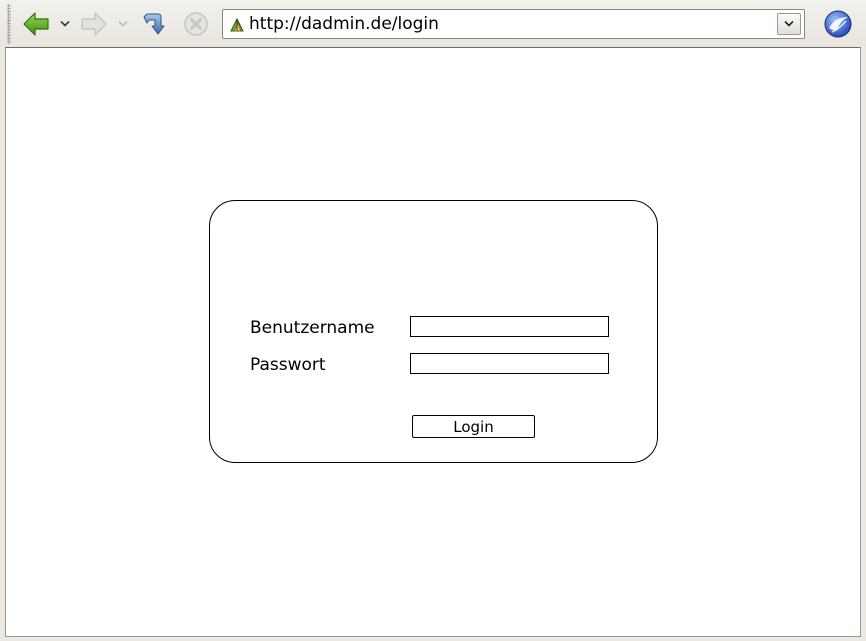 This screenshot has height=641, width=866. Describe the element at coordinates (838, 24) in the screenshot. I see `browser-logo-icon` at that location.